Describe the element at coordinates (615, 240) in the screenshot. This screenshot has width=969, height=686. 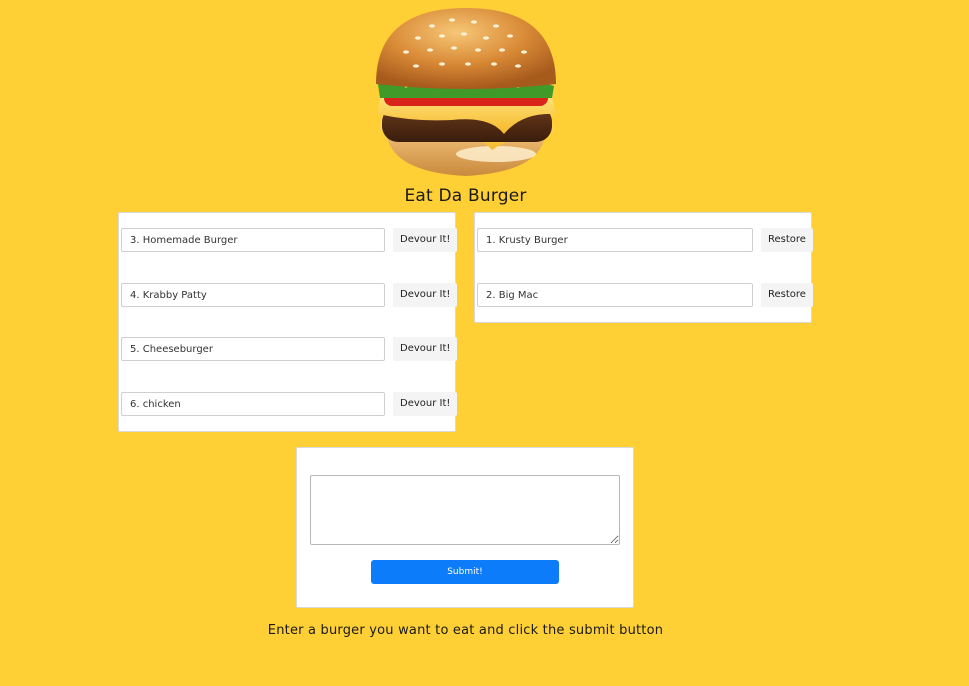
I see `burger-name-field: 1. Krusty Burger` at that location.